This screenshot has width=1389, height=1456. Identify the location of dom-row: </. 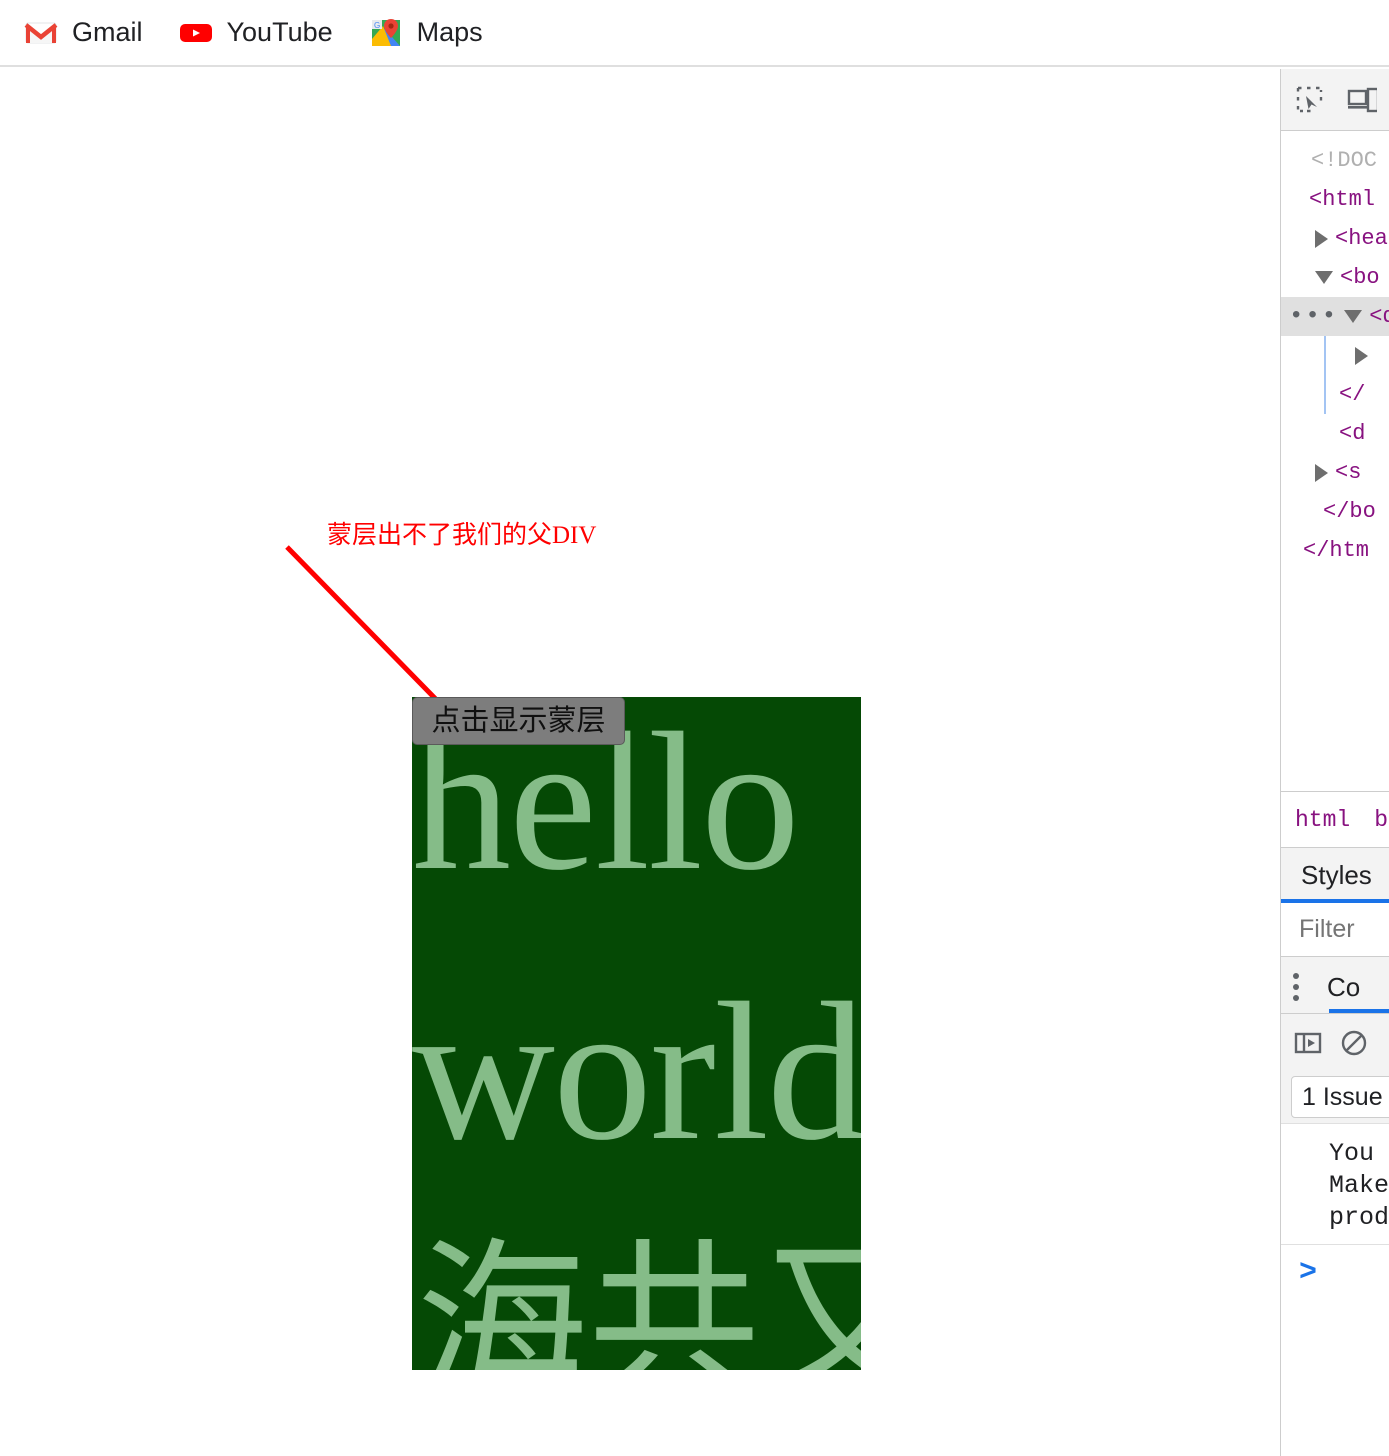
(1335, 394).